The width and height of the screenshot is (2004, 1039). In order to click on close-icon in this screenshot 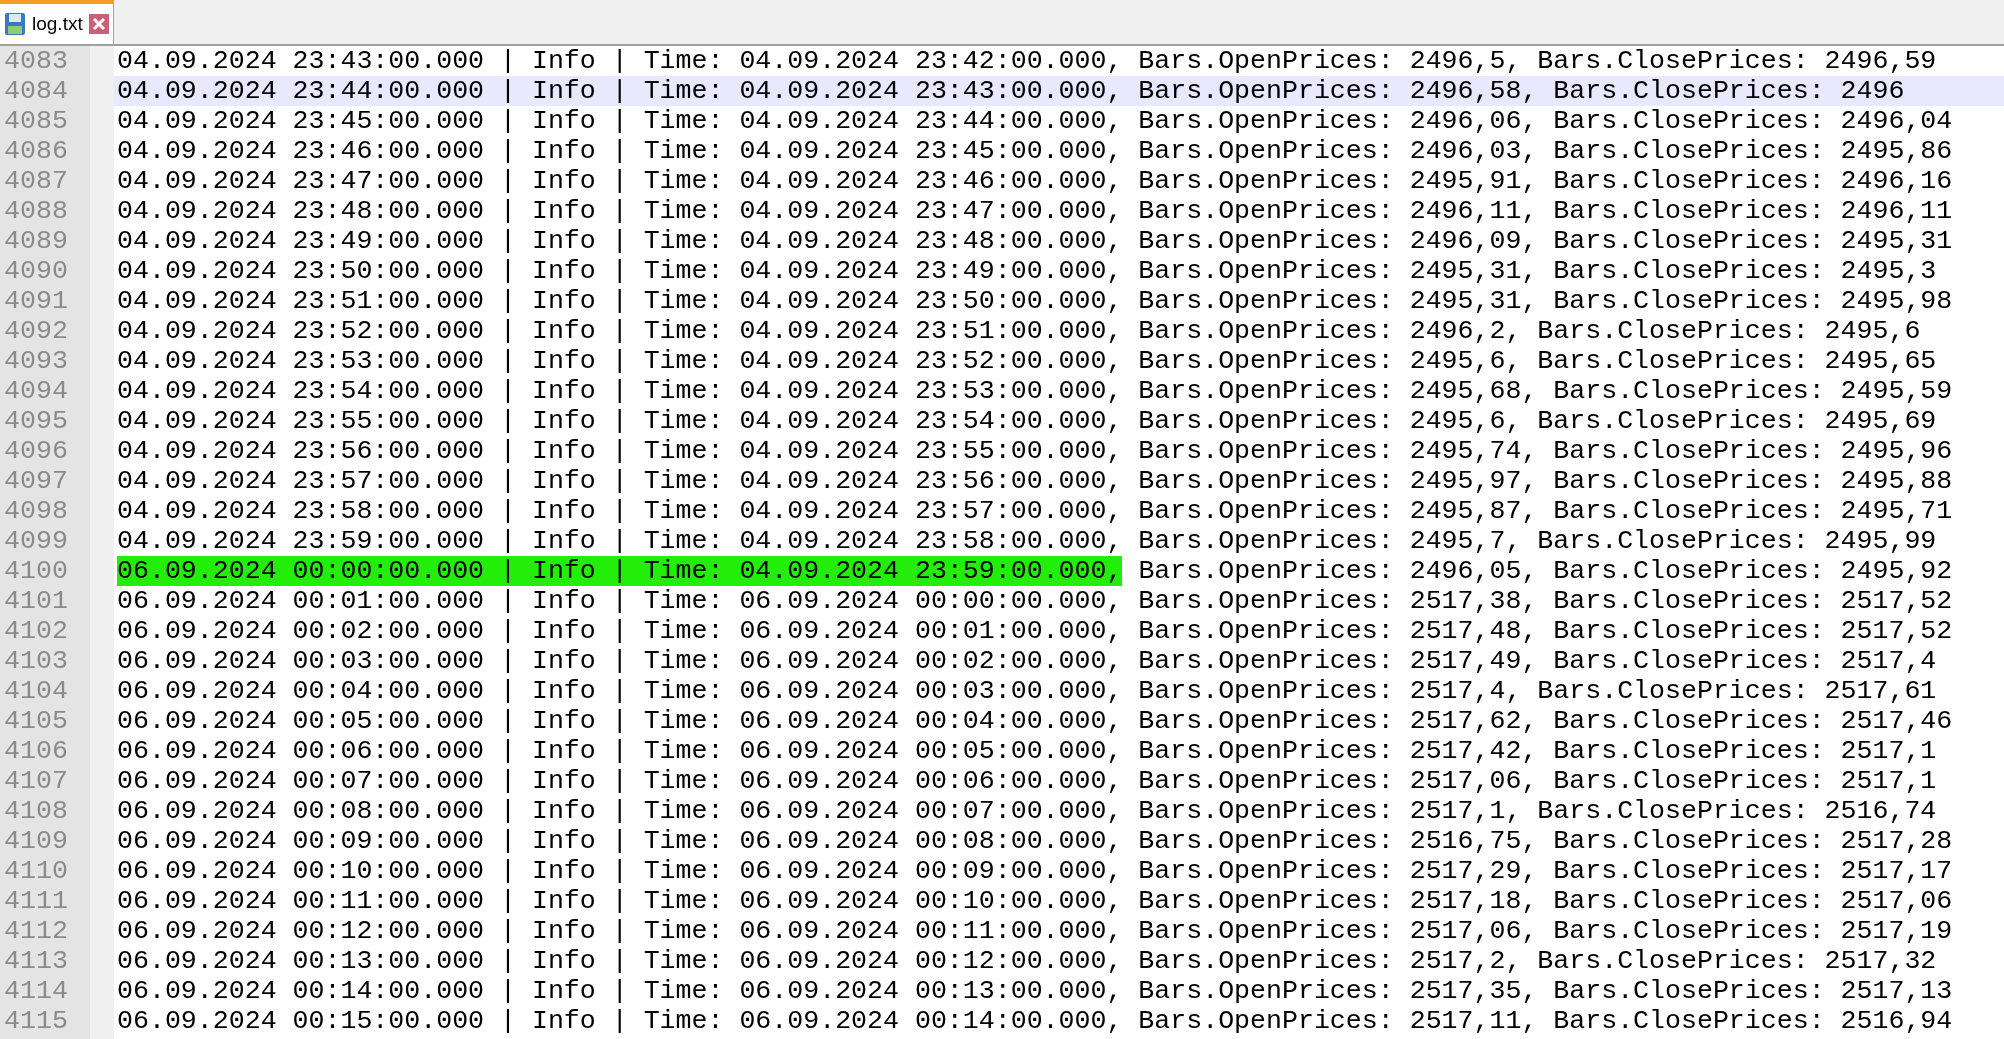, I will do `click(98, 24)`.